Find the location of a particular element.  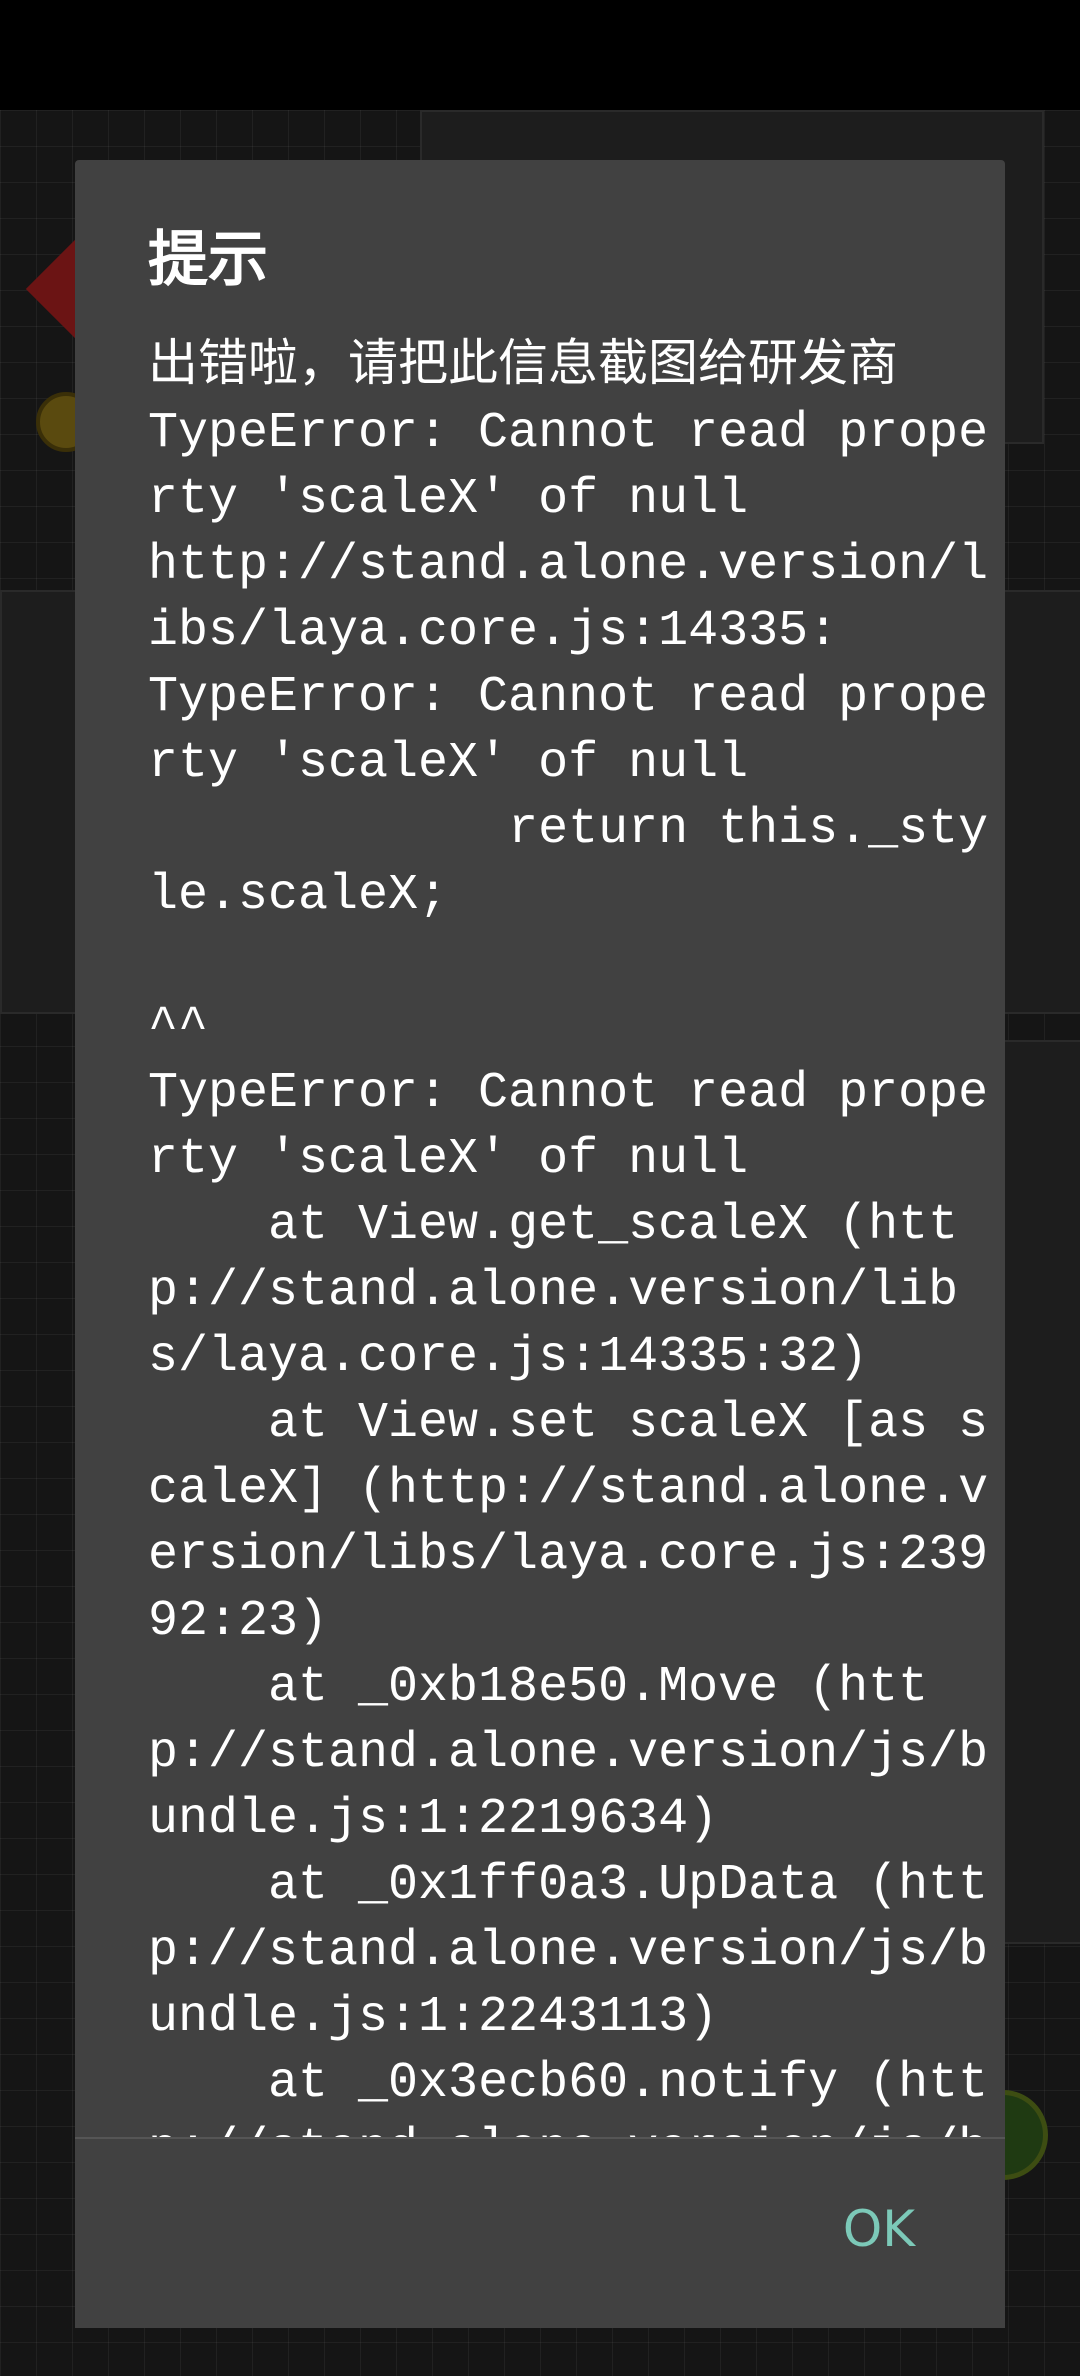

ok-button: OK is located at coordinates (879, 2229).